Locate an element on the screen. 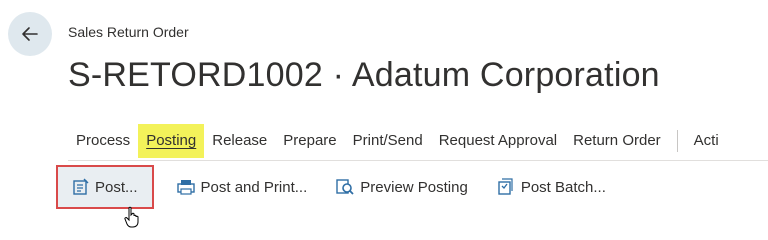  tab-return-order: Return Order is located at coordinates (617, 141).